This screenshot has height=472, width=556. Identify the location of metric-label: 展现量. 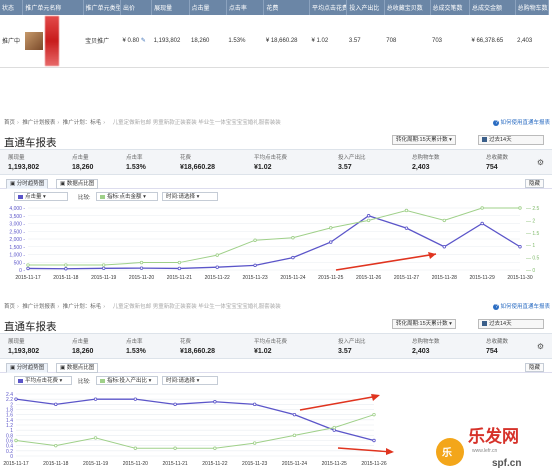
(16, 342).